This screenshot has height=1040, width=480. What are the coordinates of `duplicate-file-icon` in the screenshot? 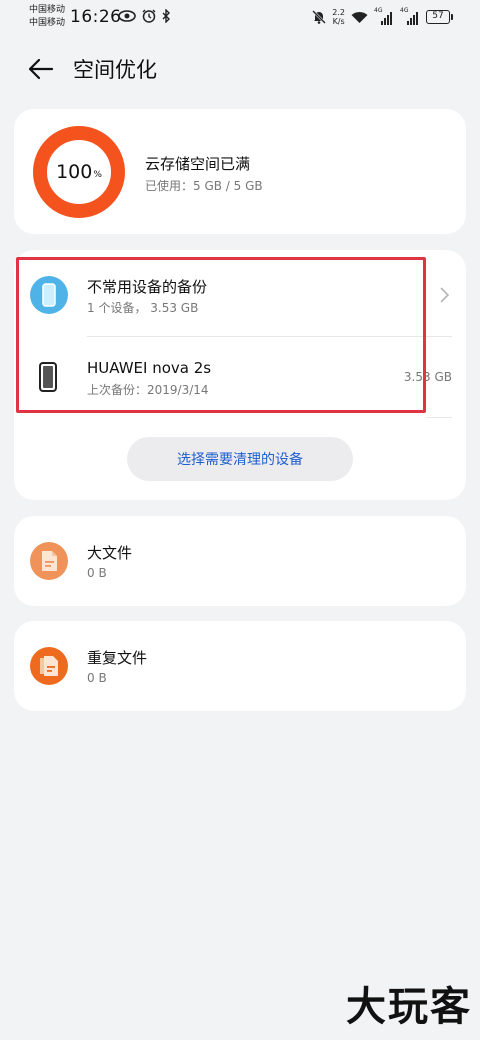 It's located at (49, 666).